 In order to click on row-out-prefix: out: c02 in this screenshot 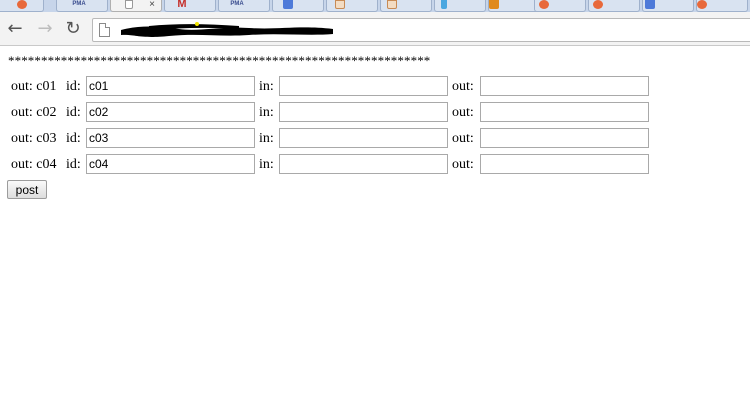, I will do `click(34, 112)`.